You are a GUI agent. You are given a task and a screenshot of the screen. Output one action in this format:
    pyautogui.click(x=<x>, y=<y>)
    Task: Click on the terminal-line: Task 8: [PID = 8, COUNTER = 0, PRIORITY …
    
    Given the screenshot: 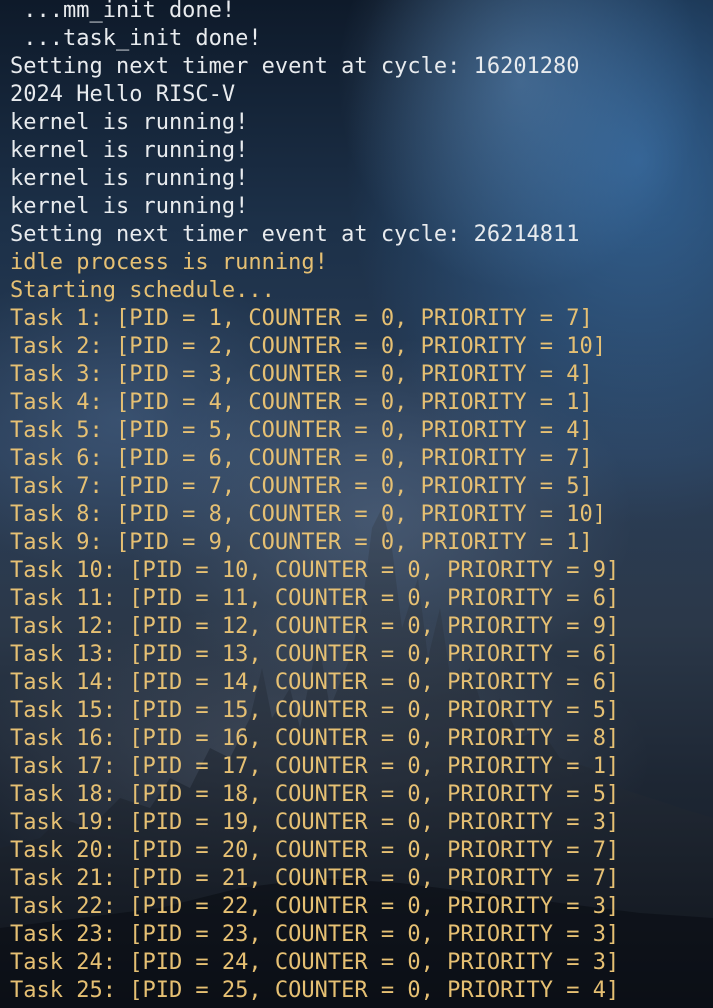 What is the action you would take?
    pyautogui.click(x=308, y=514)
    